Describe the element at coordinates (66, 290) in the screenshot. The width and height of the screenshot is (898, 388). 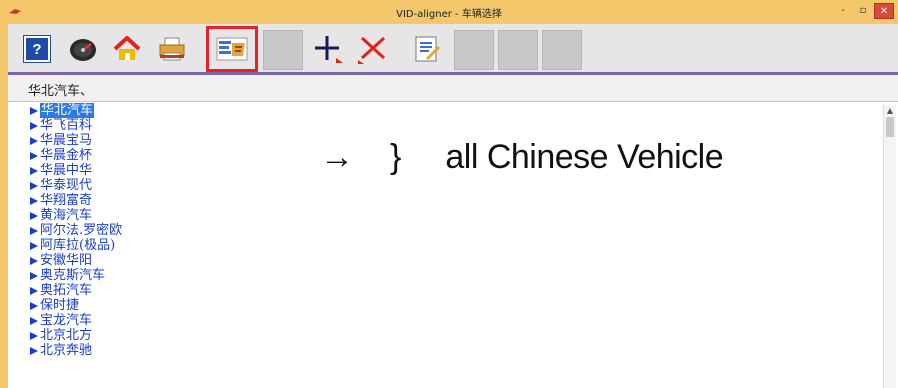
I see `list-item-label: 奥拓汽车` at that location.